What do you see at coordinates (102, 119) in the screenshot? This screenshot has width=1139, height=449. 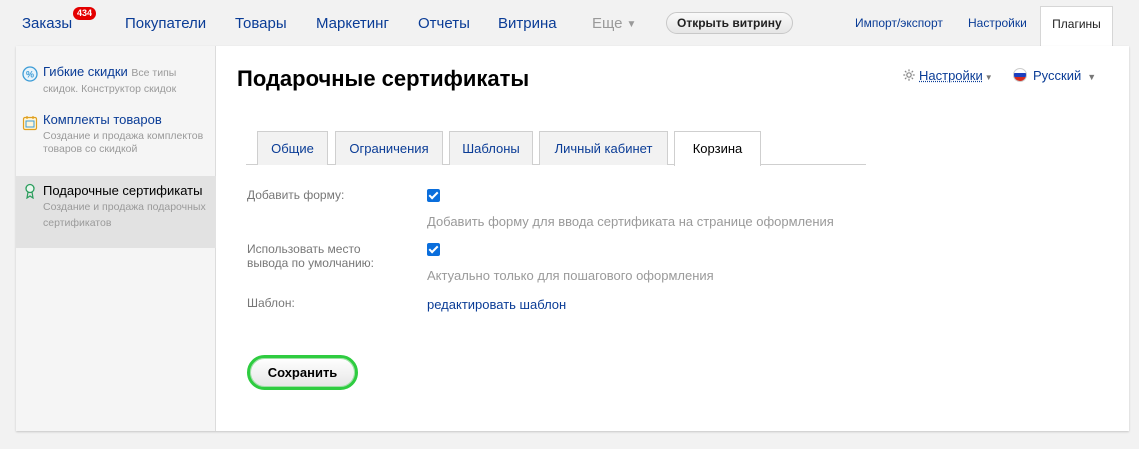 I see `sidebar-item-title: Комплекты товаров` at bounding box center [102, 119].